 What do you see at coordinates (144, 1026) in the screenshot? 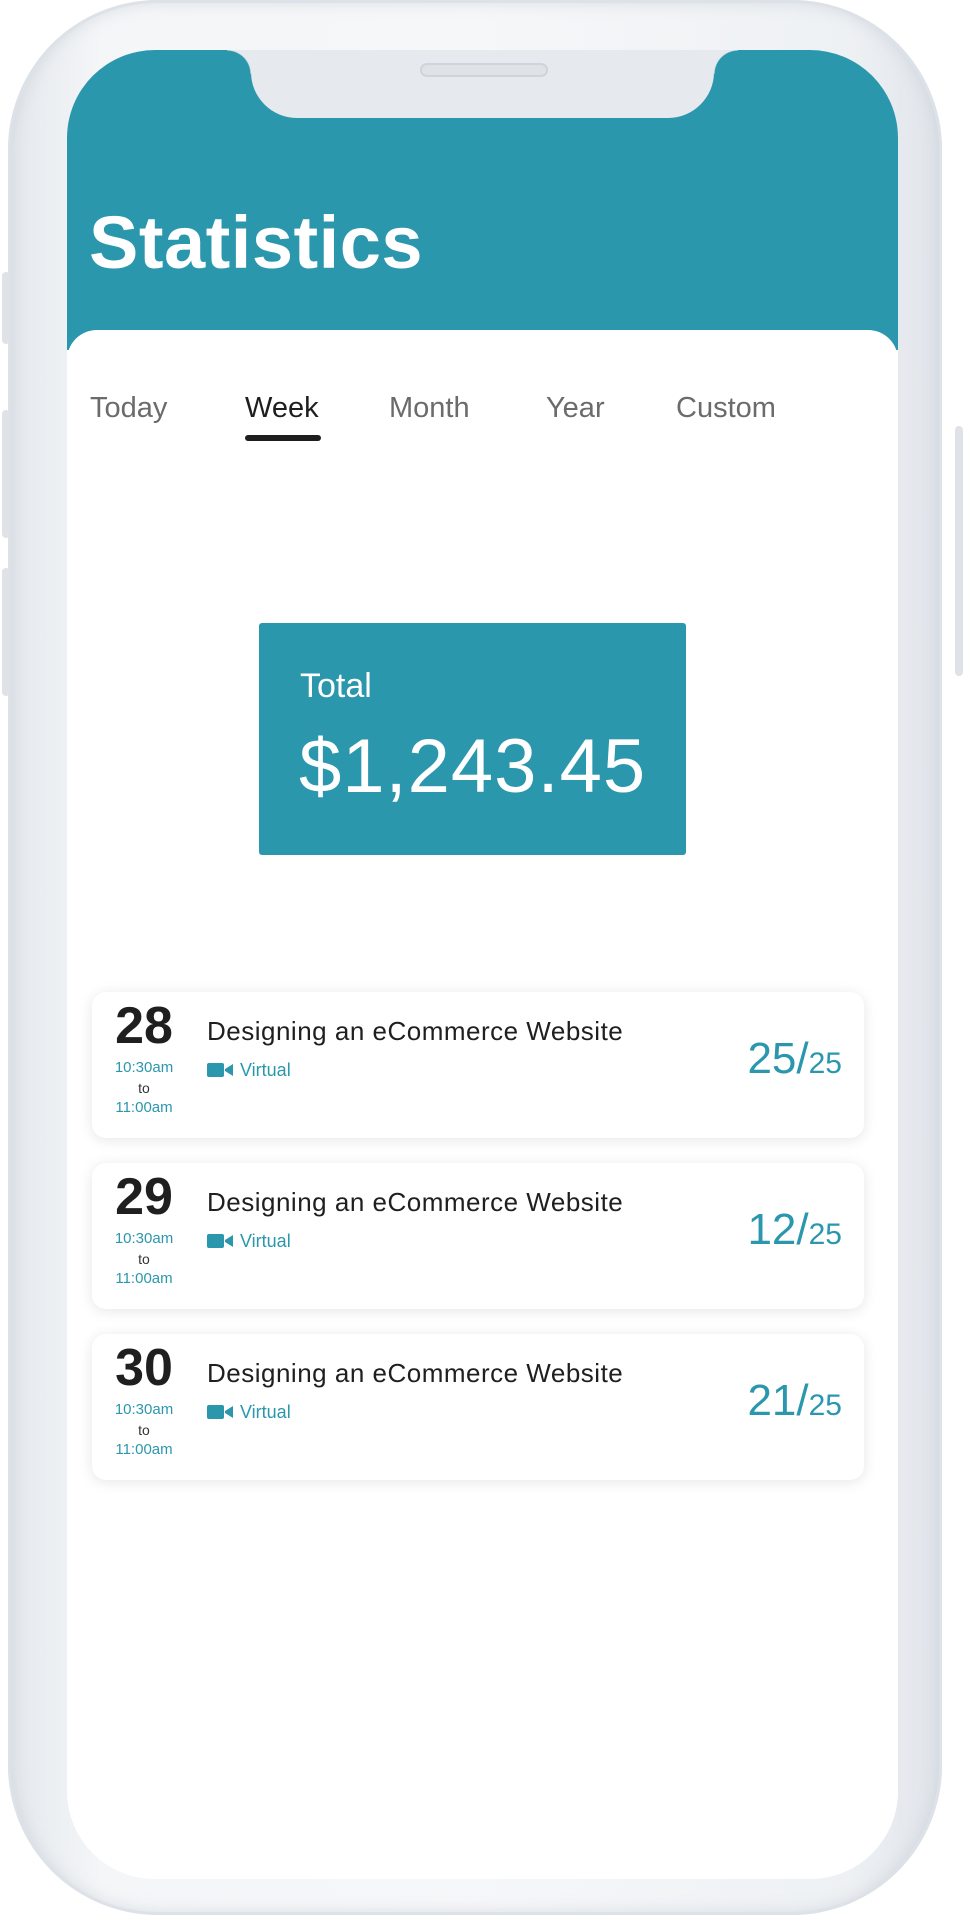
I see `event-day: 28` at bounding box center [144, 1026].